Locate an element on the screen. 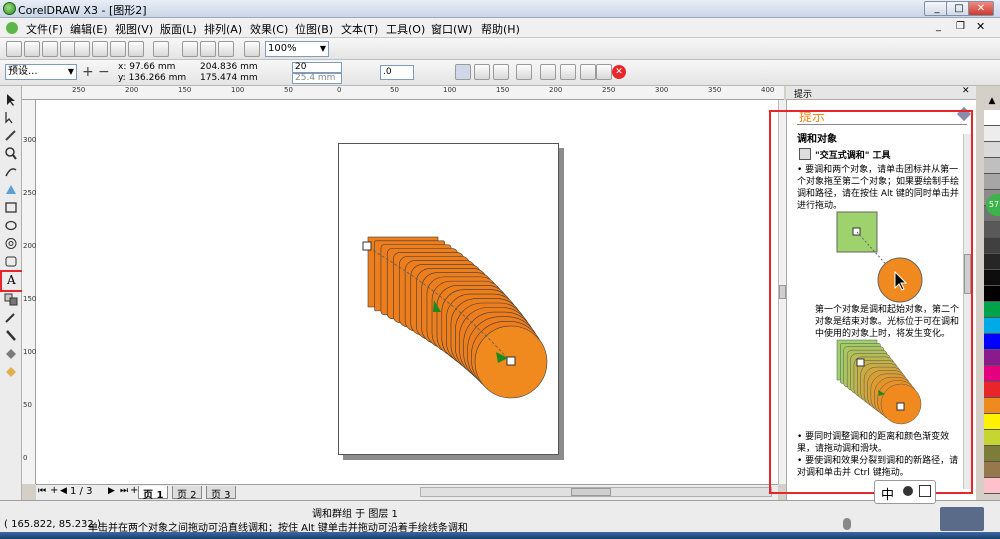  shape-tool-icon is located at coordinates (11, 117).